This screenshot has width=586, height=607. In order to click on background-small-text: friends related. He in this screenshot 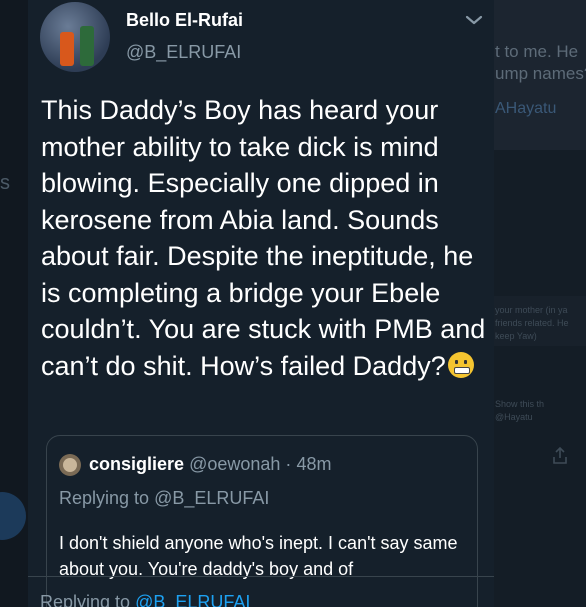, I will do `click(532, 323)`.